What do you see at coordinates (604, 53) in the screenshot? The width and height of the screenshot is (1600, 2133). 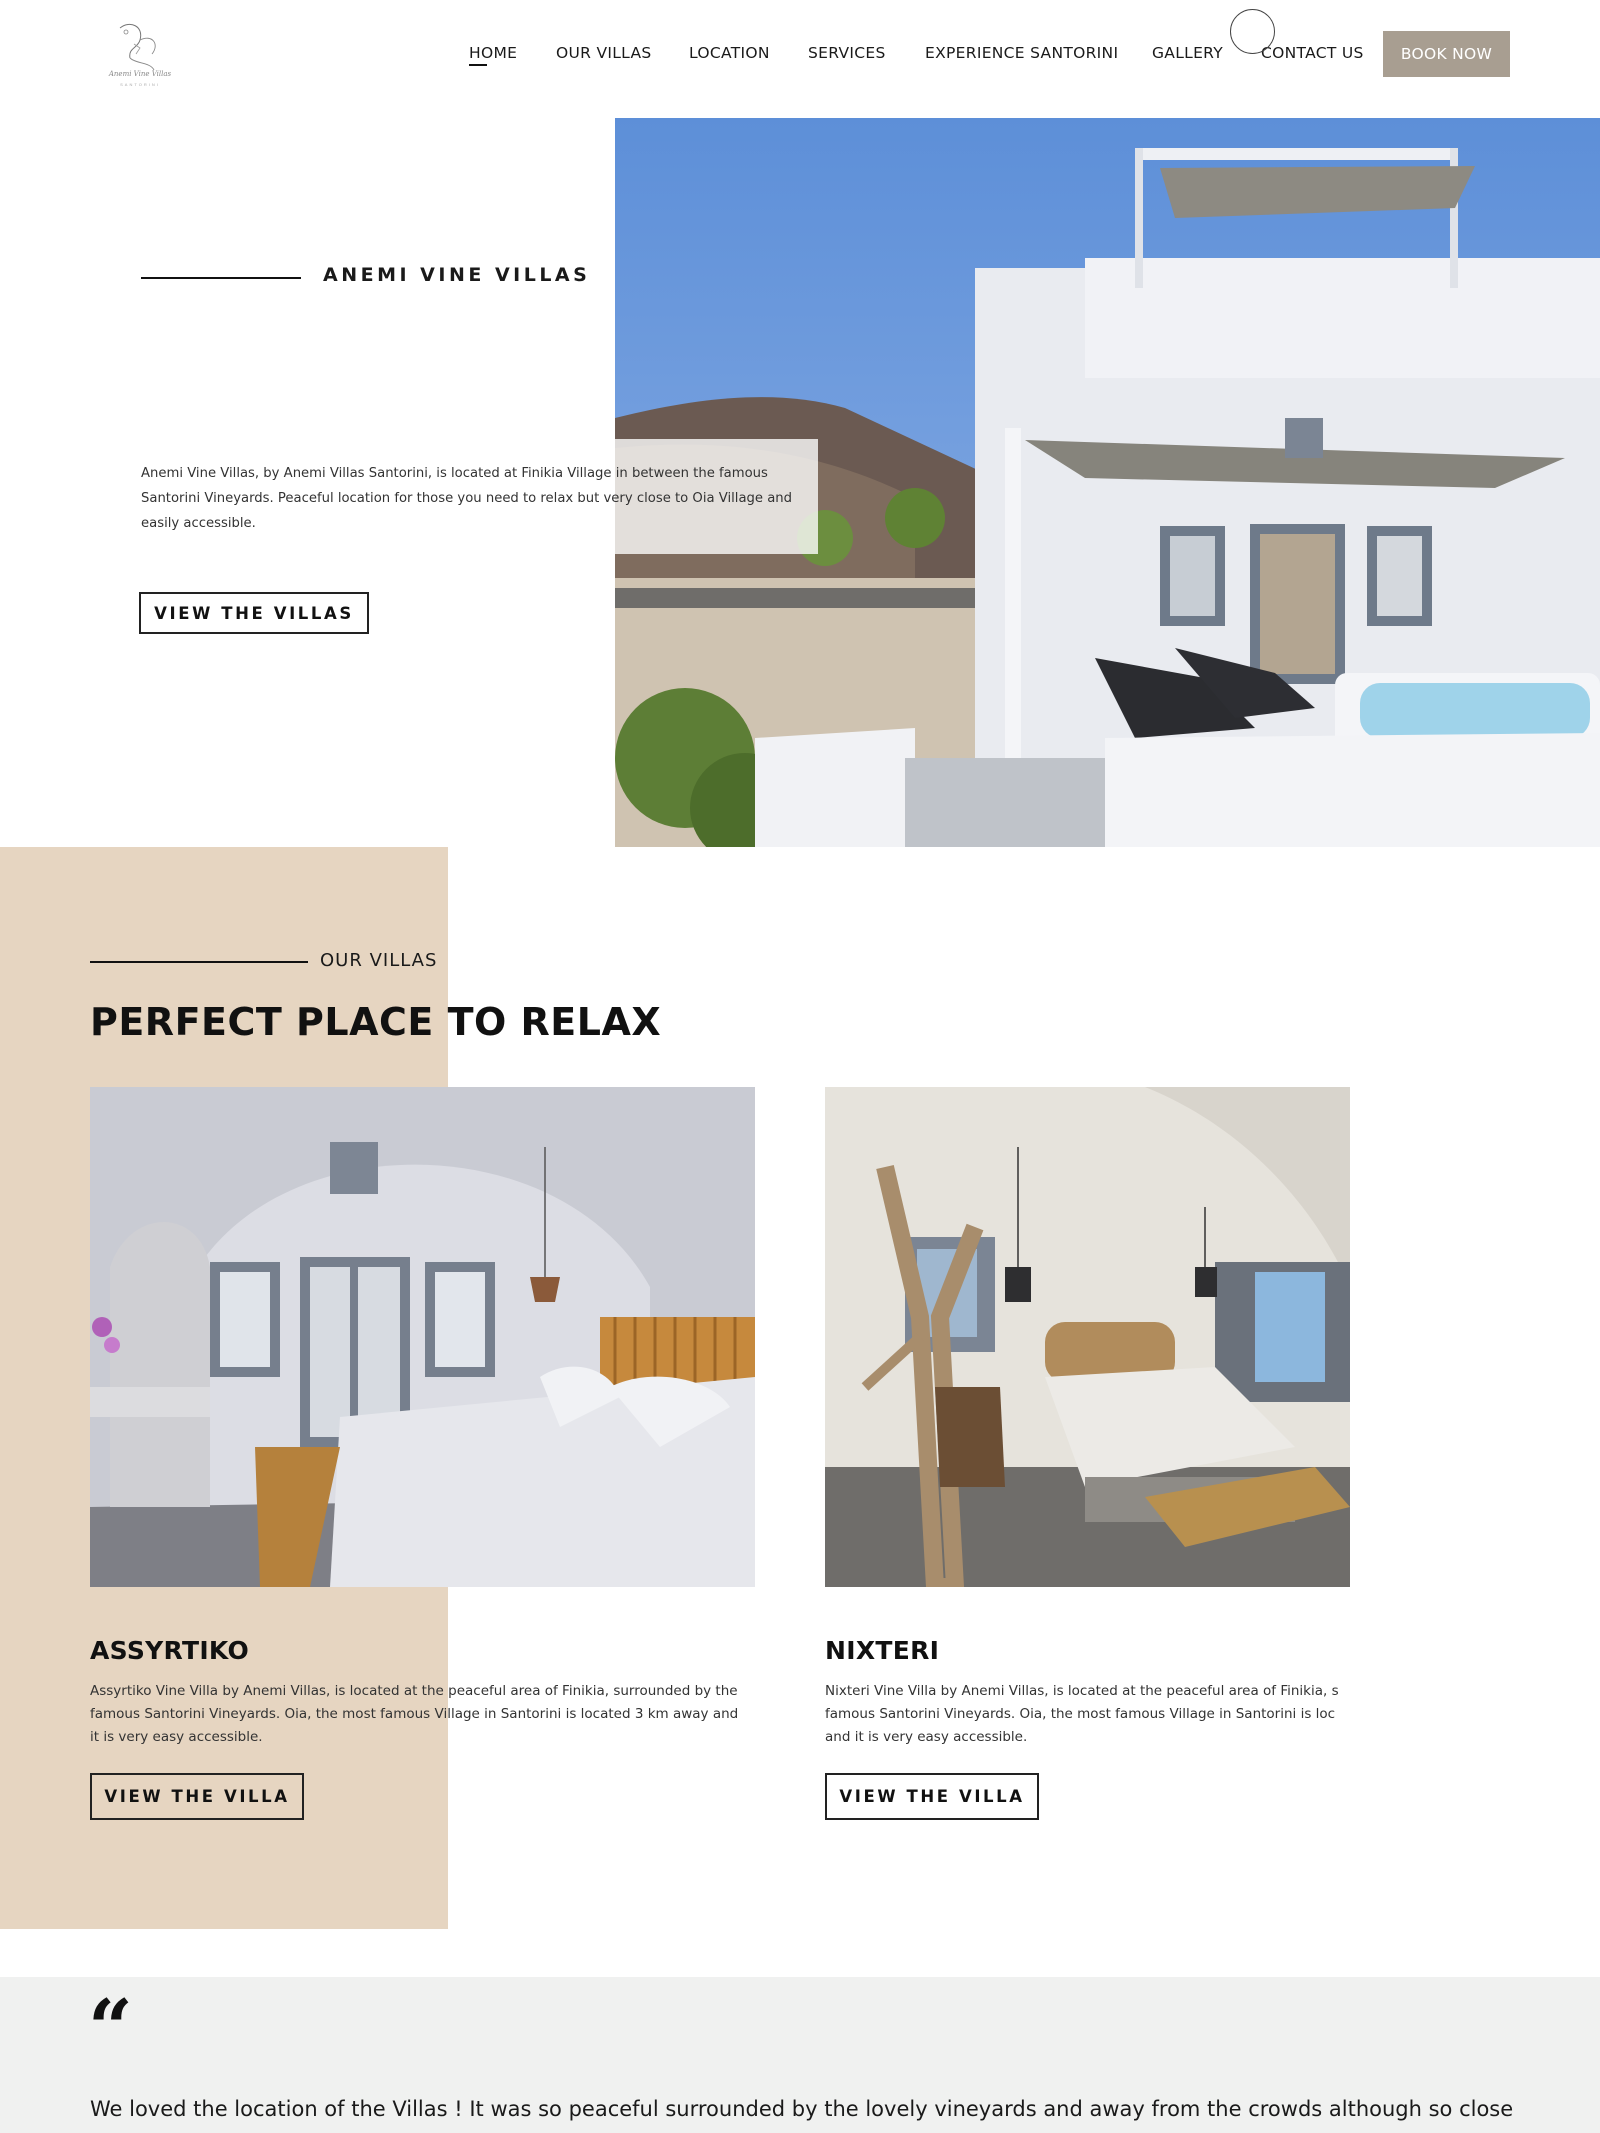 I see `nav-our-villas: OUR VILLAS` at bounding box center [604, 53].